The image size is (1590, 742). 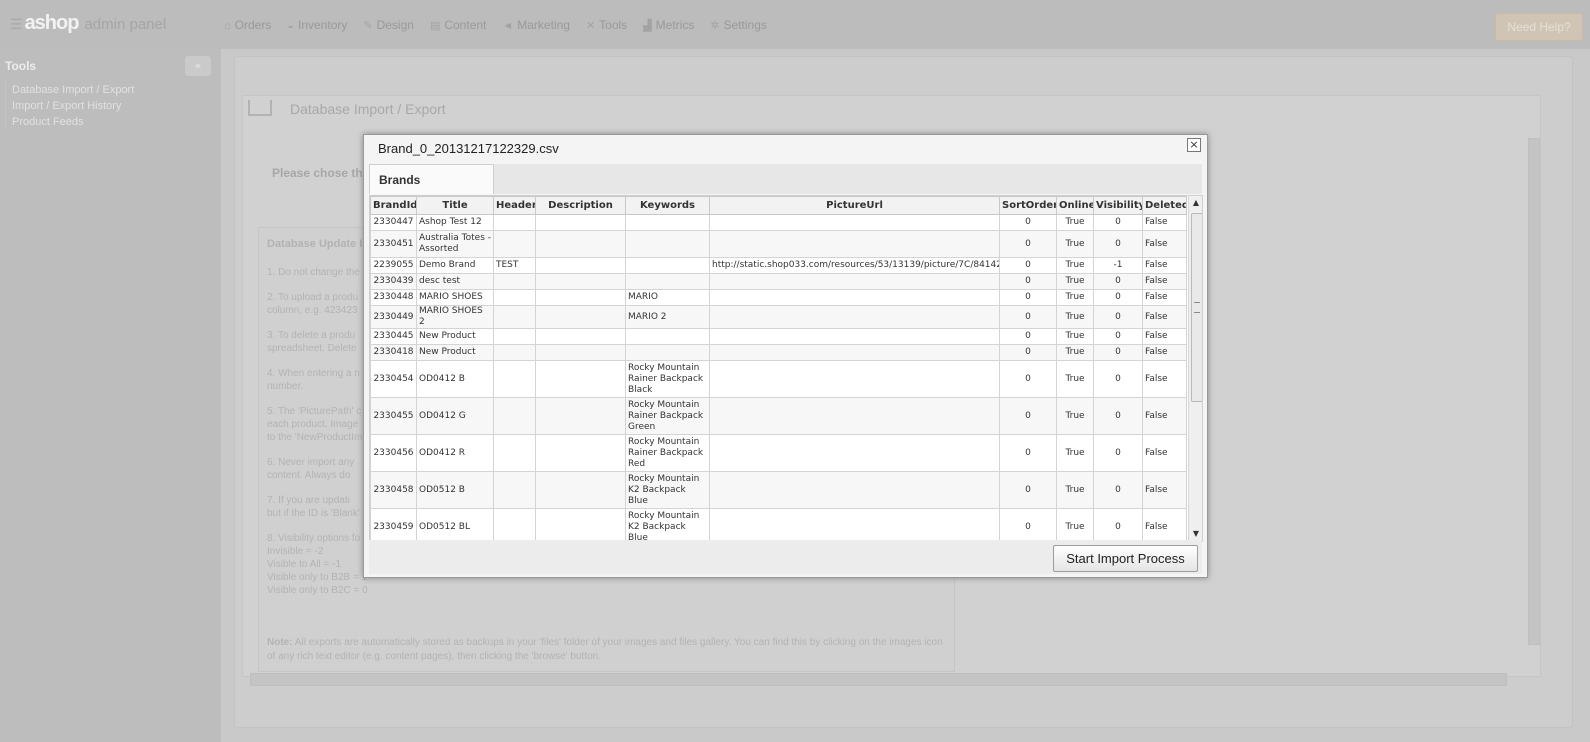 What do you see at coordinates (667, 297) in the screenshot?
I see `table-cell: MARIO` at bounding box center [667, 297].